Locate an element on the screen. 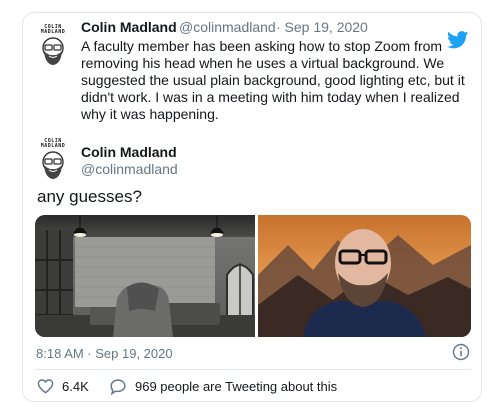  office-photo-headless is located at coordinates (145, 276).